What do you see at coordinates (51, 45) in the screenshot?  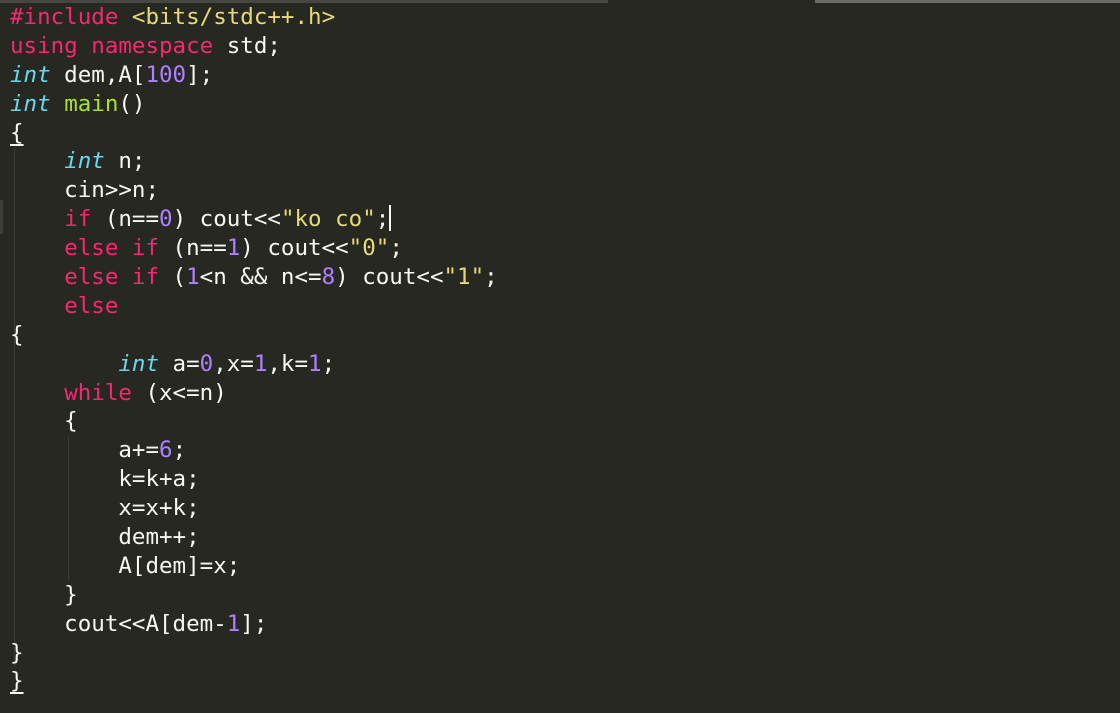 I see `code-token: using` at bounding box center [51, 45].